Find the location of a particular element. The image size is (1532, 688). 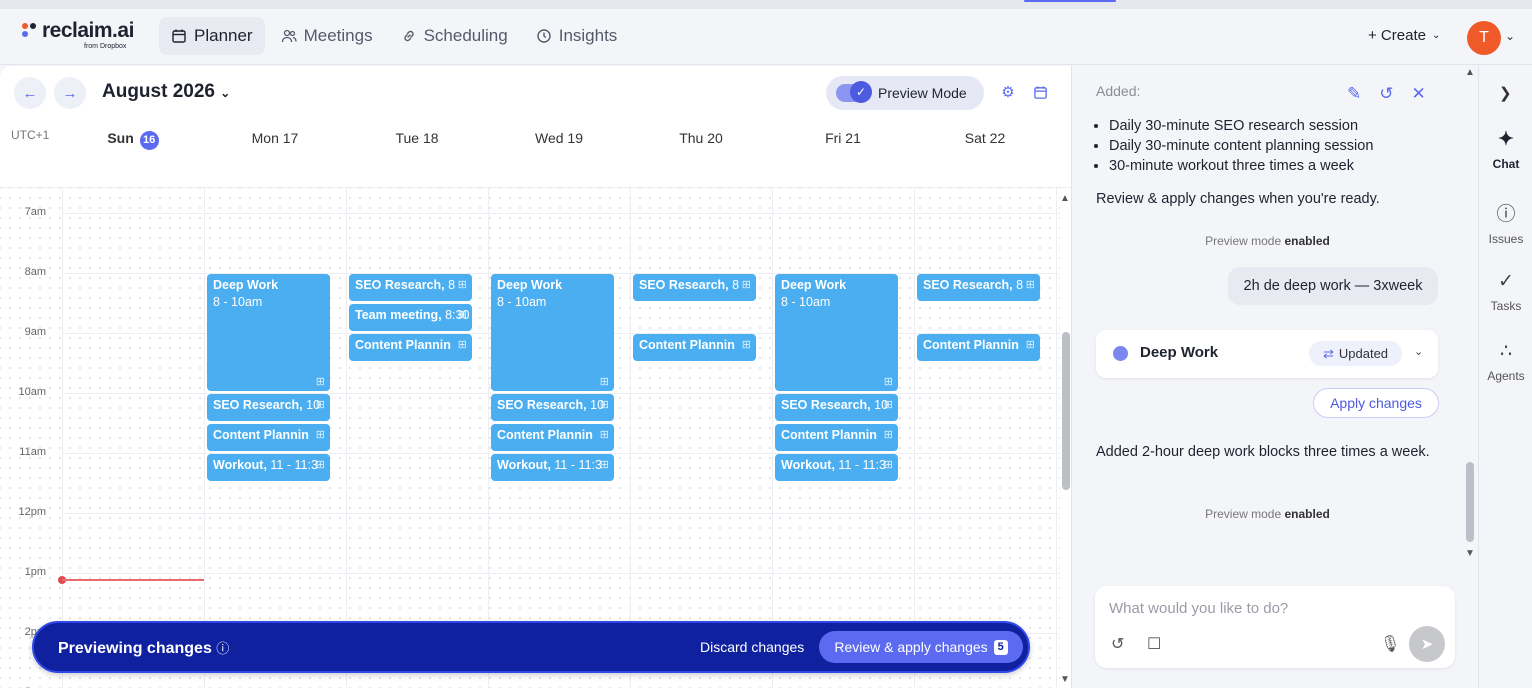

day-header-wed: Wed 19 is located at coordinates (559, 138).